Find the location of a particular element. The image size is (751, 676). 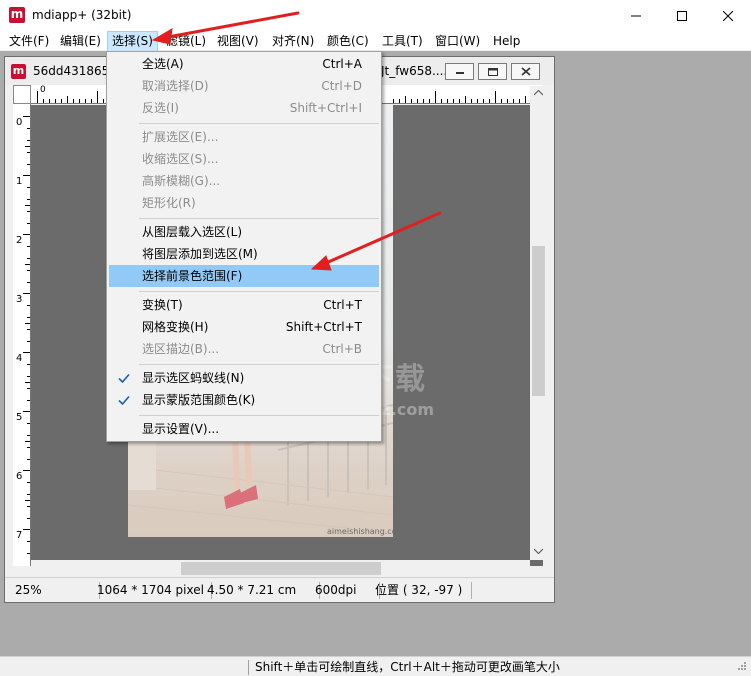

menu-item-show-marching-ants: 显示选区蚂蚁线(N) is located at coordinates (244, 378).